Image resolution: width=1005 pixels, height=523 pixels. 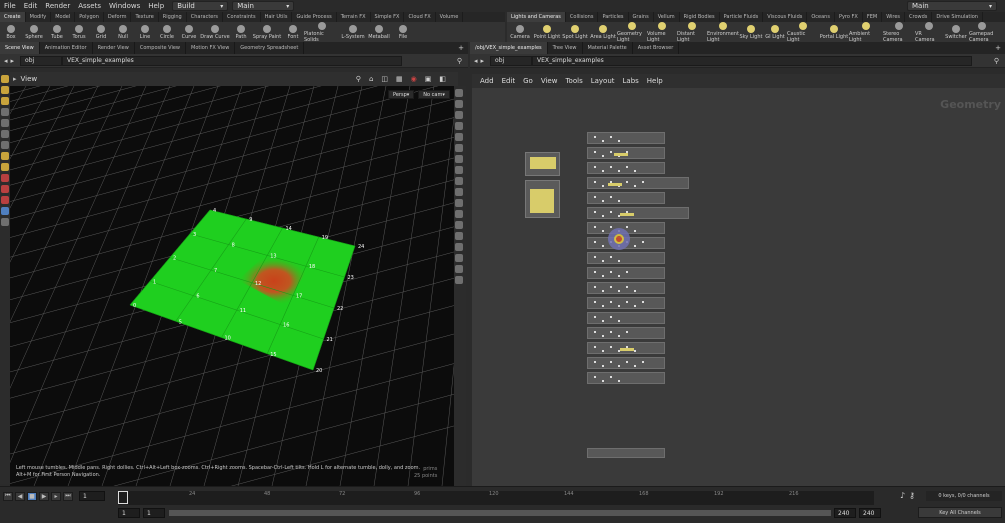 What do you see at coordinates (399, 79) in the screenshot?
I see `grid-view-icon: ▦` at bounding box center [399, 79].